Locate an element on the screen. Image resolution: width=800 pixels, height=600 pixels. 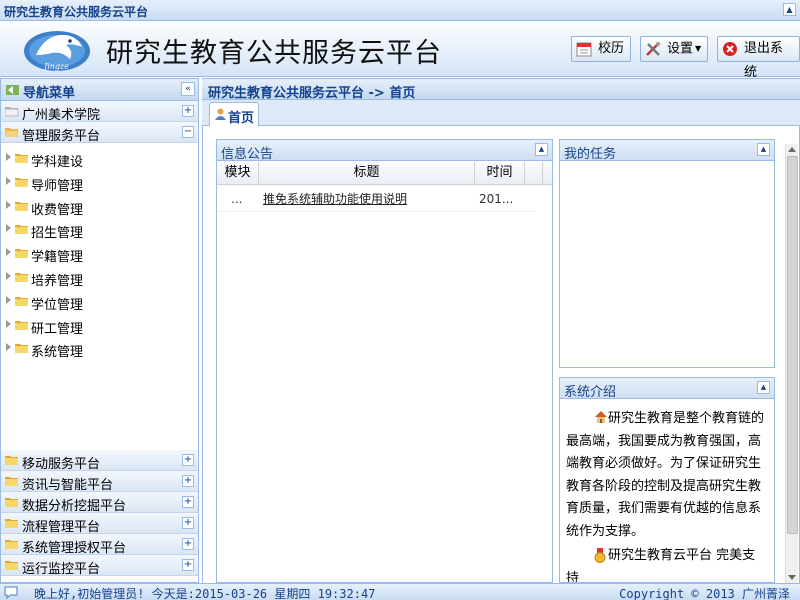
app-title: 研究生教育公共服务云平台 is located at coordinates (274, 53).